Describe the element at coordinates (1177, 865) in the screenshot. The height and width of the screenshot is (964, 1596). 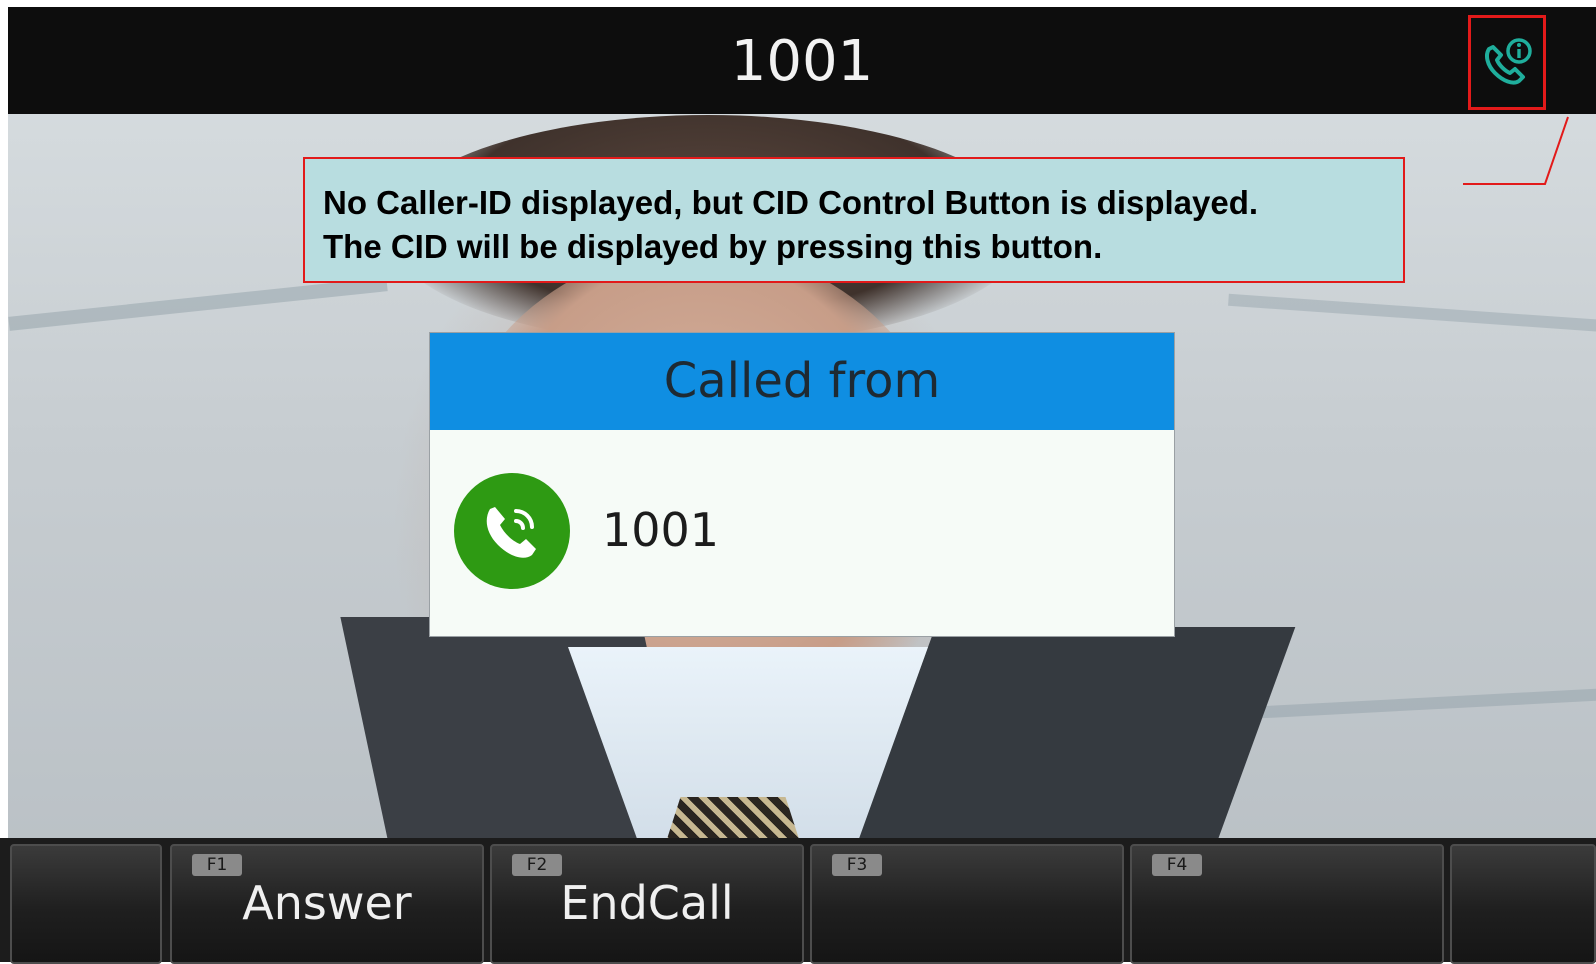
I see `fkey-label: F4` at that location.